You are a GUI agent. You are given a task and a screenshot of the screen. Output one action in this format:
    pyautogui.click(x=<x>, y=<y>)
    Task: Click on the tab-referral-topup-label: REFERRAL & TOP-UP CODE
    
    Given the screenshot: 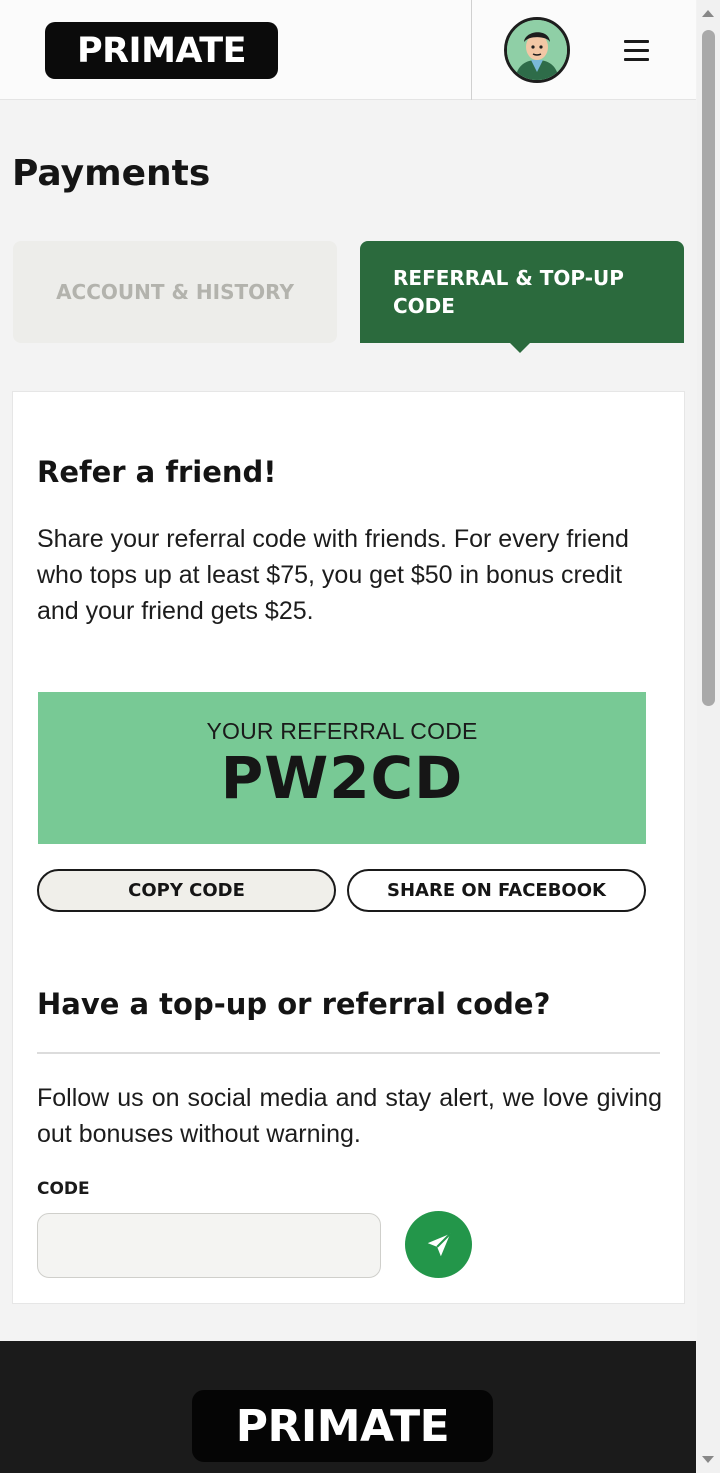 What is the action you would take?
    pyautogui.click(x=508, y=292)
    